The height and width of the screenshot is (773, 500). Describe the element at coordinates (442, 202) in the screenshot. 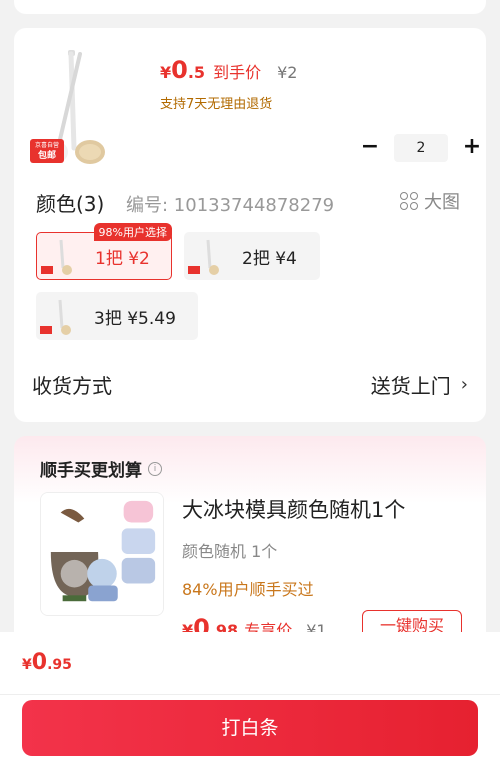

I see `big-image-label: 大图` at that location.